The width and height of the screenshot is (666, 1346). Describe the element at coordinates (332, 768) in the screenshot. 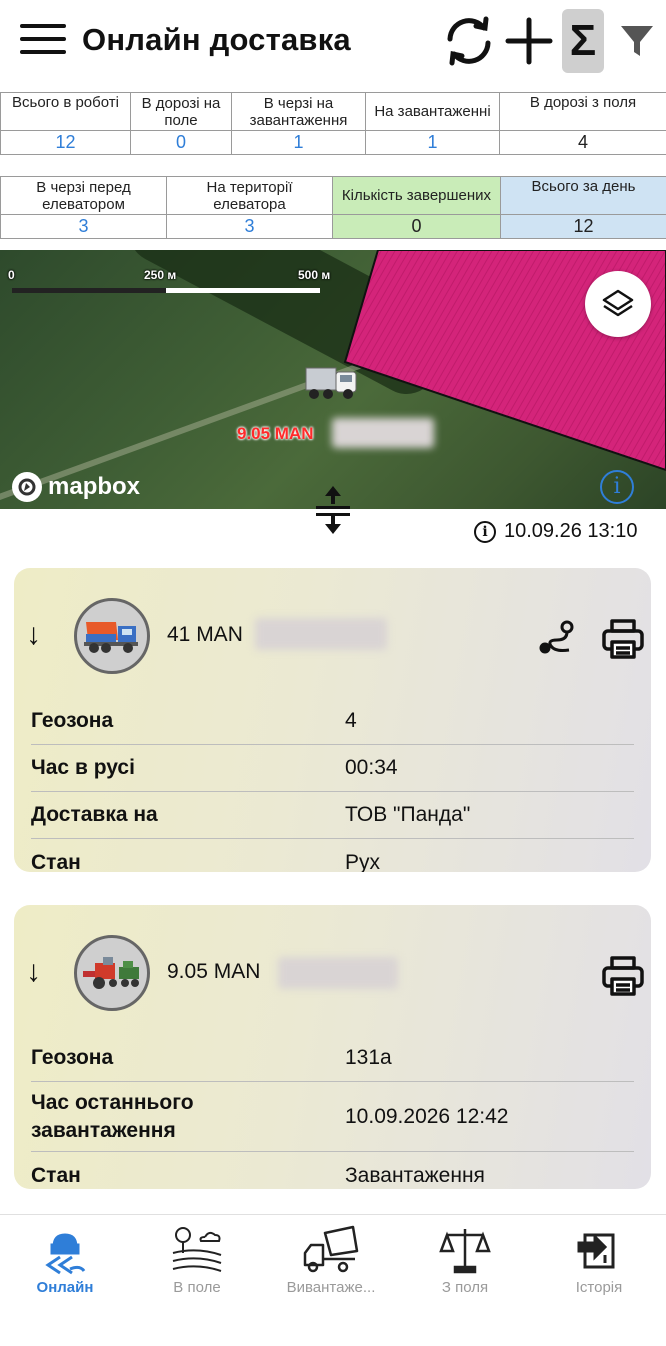

I see `card-row: Час в русі 00:34` at that location.